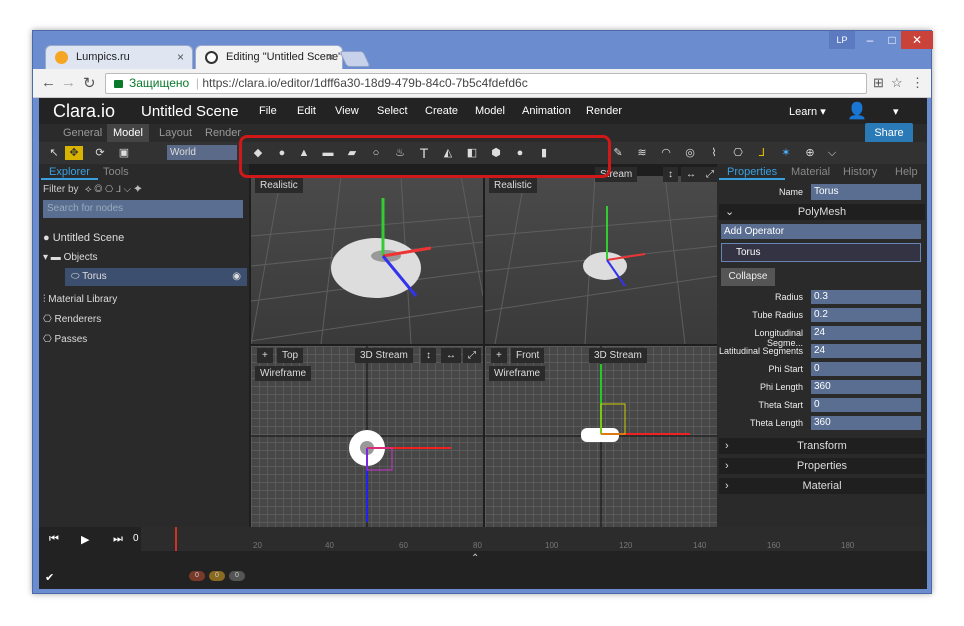 The height and width of the screenshot is (626, 964). I want to click on clara-logo: Clara.io, so click(84, 111).